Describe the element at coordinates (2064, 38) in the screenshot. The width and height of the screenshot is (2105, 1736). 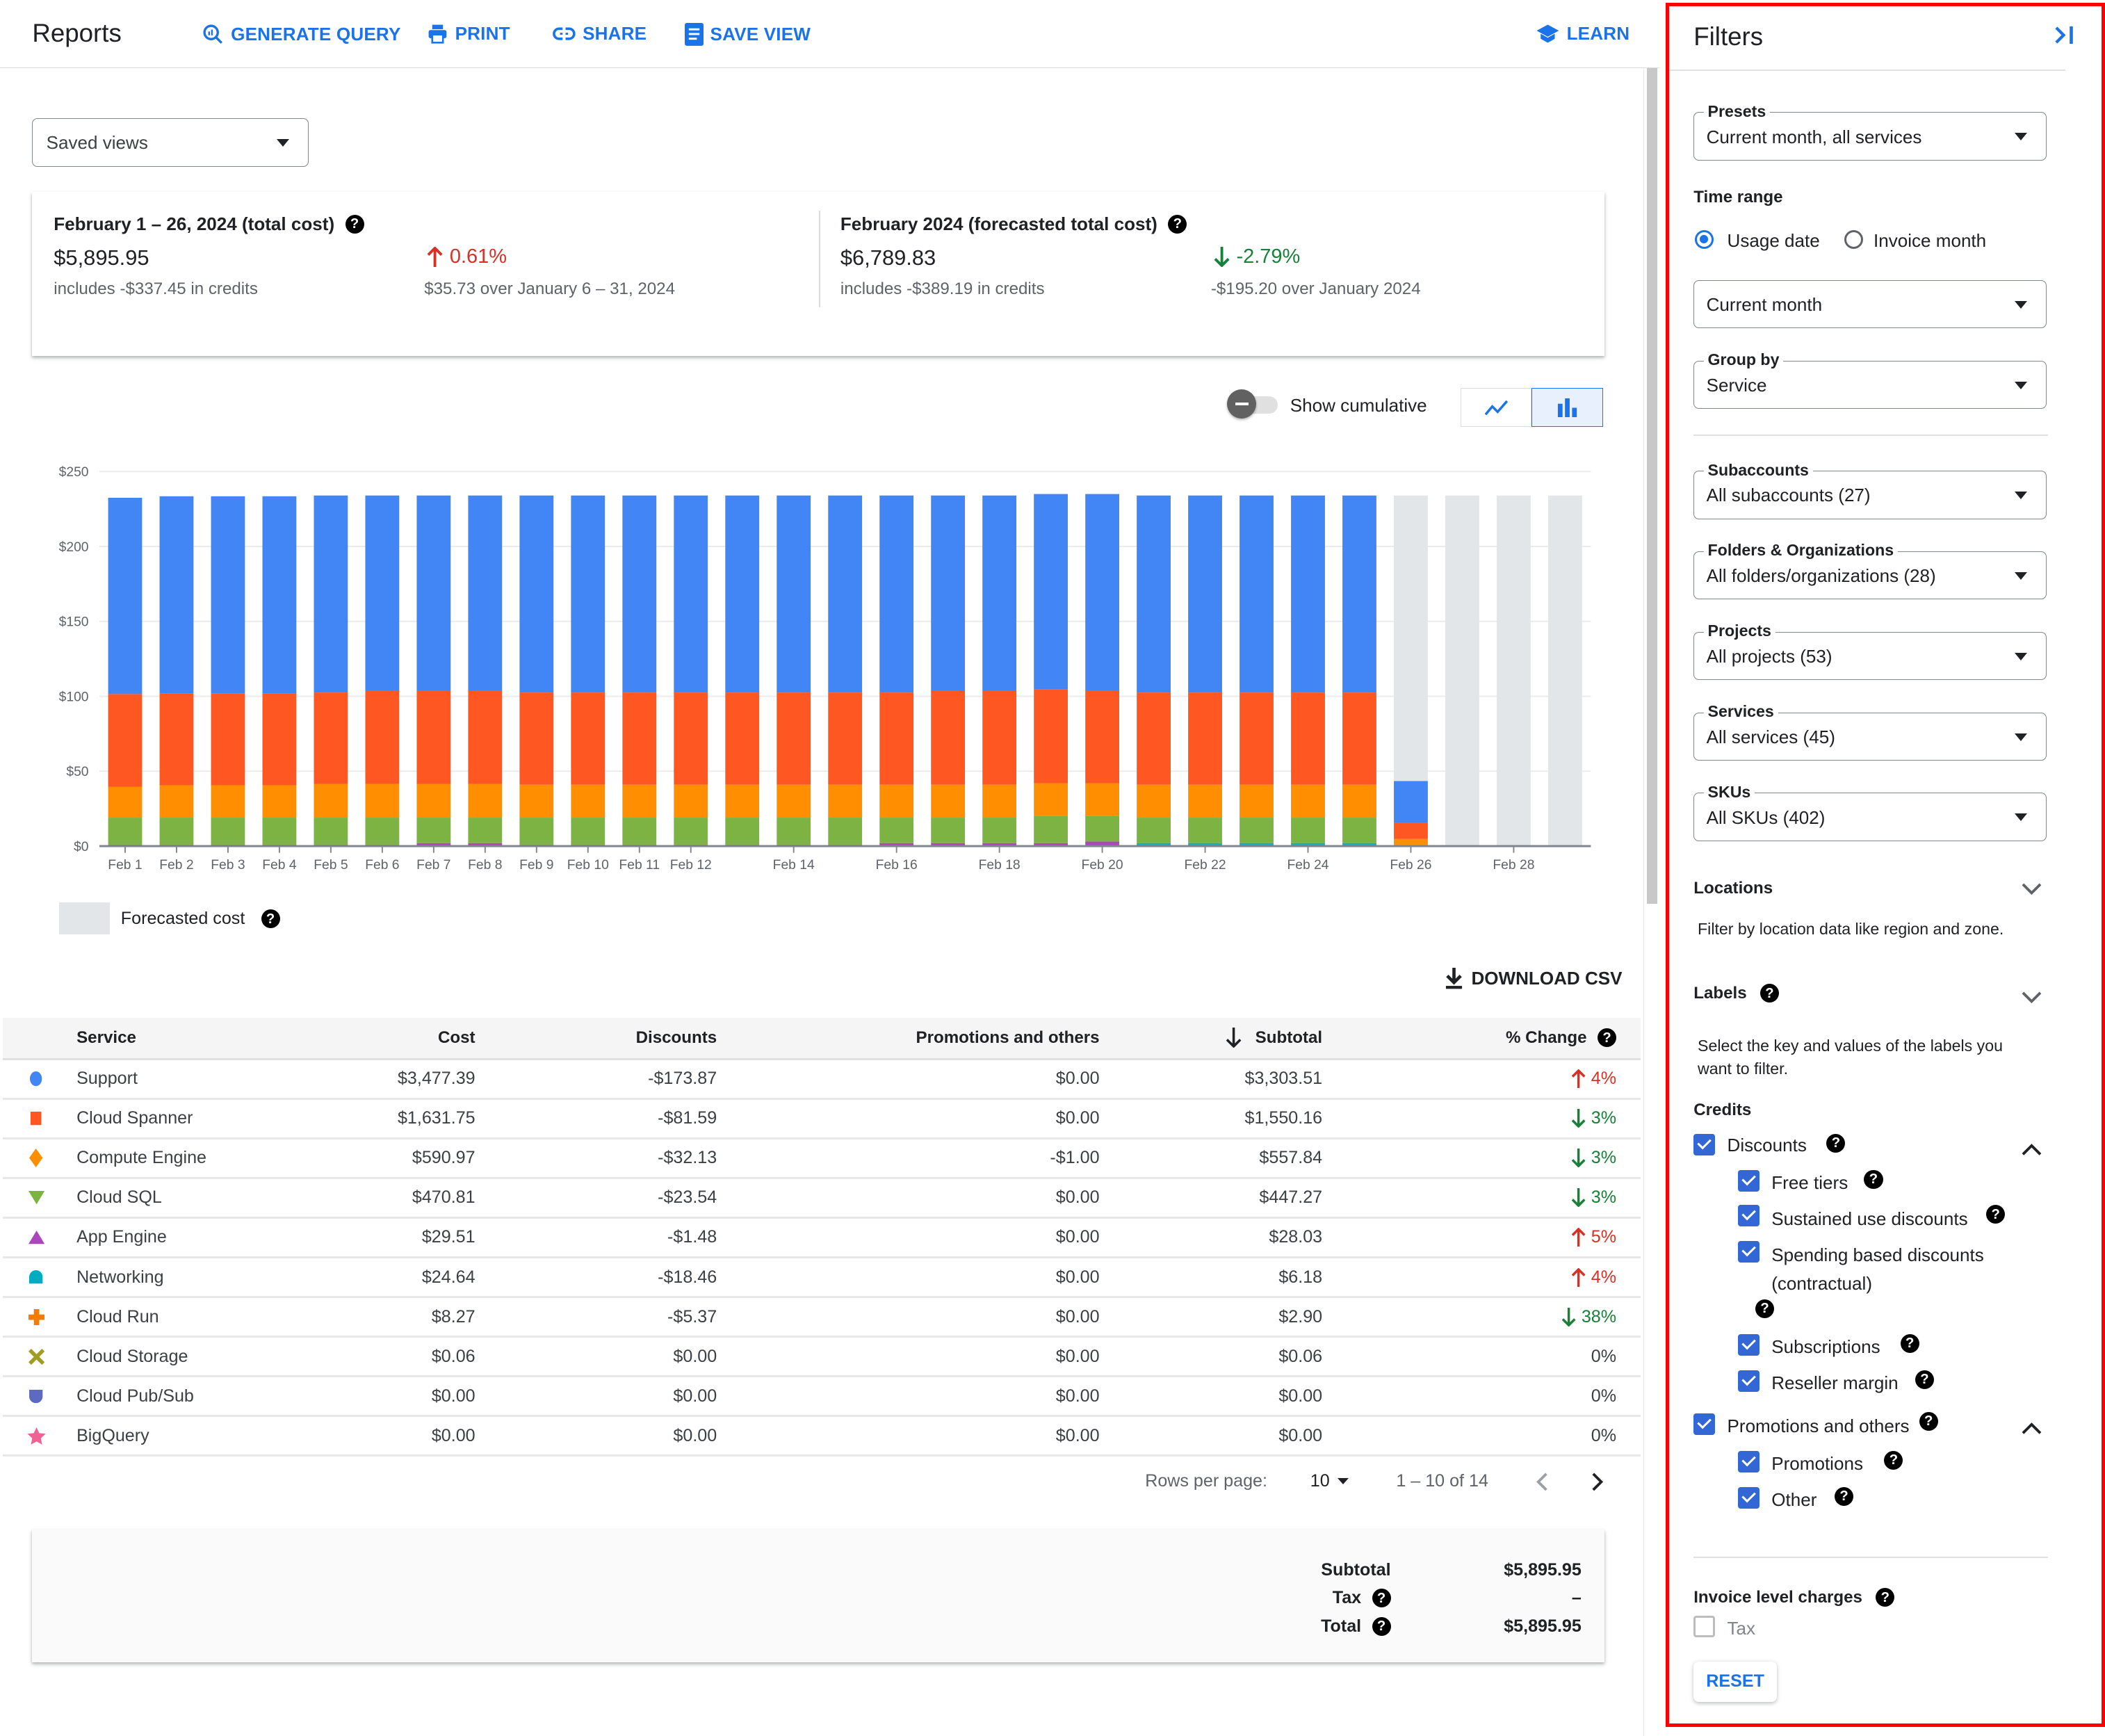
I see `collapse-panel-button` at that location.